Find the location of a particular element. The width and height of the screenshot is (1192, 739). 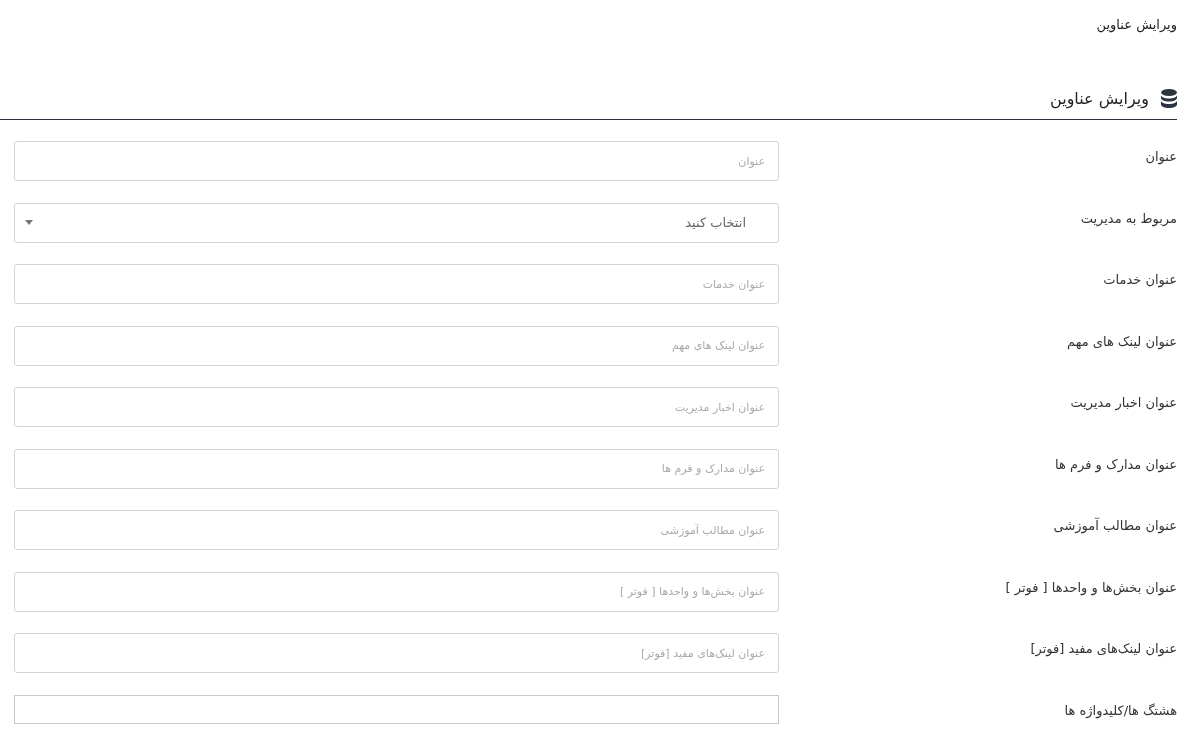

input-field: عنوان لینک‌های مفید [فوتر] is located at coordinates (396, 653).